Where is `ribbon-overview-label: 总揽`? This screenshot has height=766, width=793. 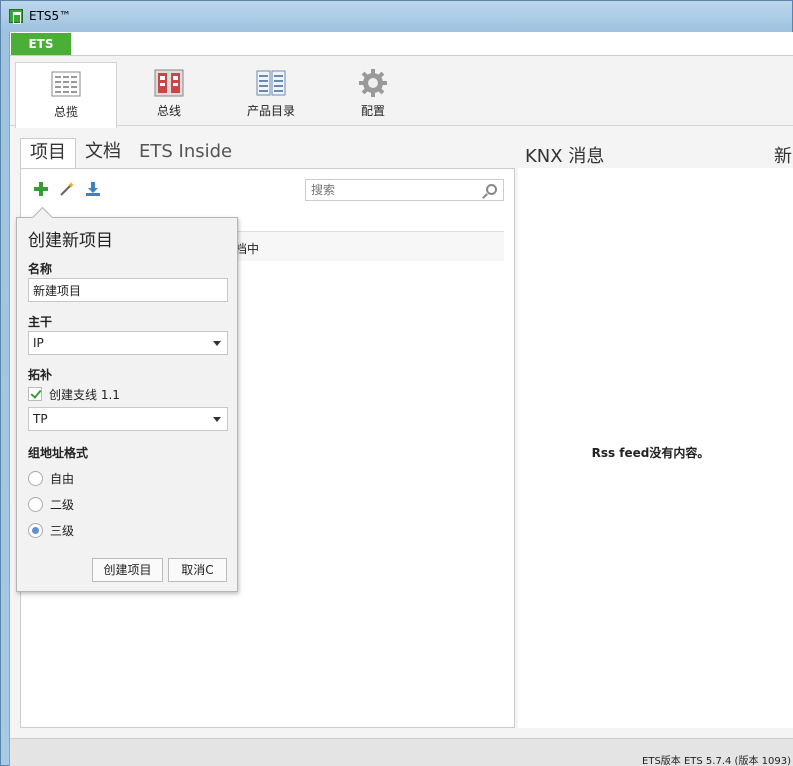 ribbon-overview-label: 总揽 is located at coordinates (65, 112).